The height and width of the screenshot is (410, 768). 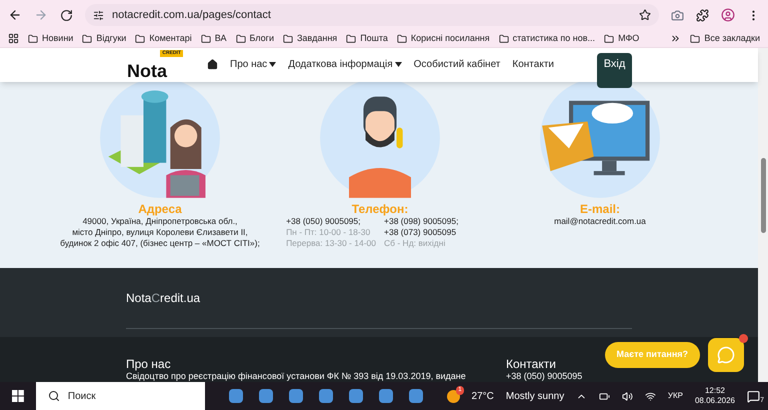 I want to click on taskbar-search-field: Поиск, so click(x=120, y=396).